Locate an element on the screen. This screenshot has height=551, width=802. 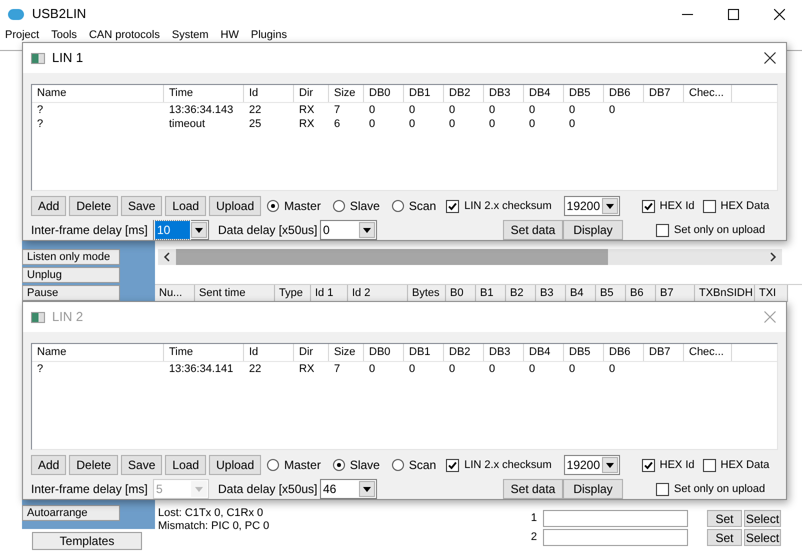
data-delay-select: 46 is located at coordinates (348, 489).